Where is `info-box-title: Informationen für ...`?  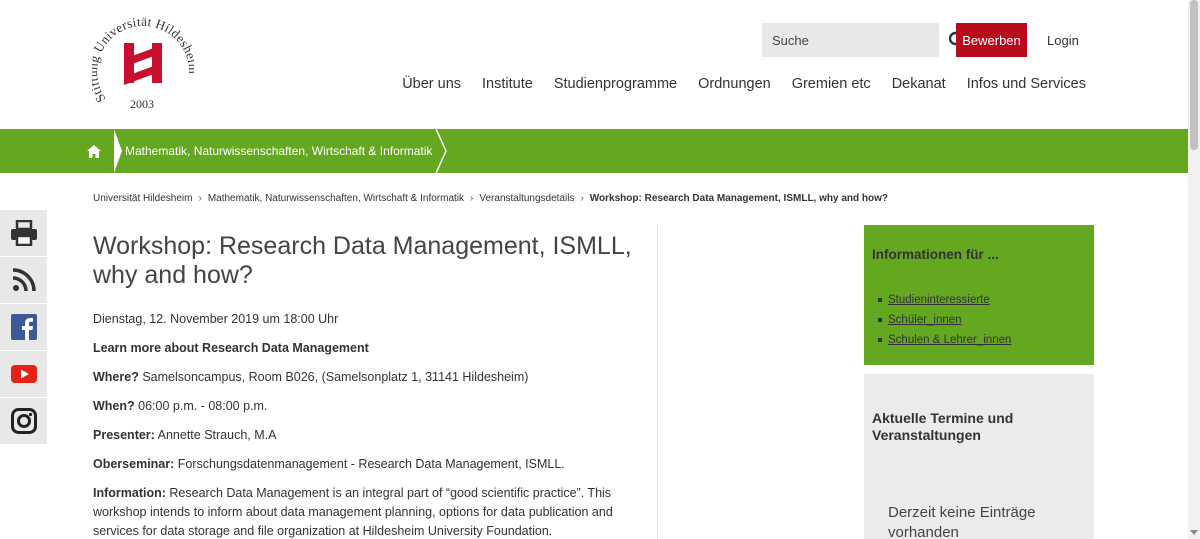 info-box-title: Informationen für ... is located at coordinates (935, 254).